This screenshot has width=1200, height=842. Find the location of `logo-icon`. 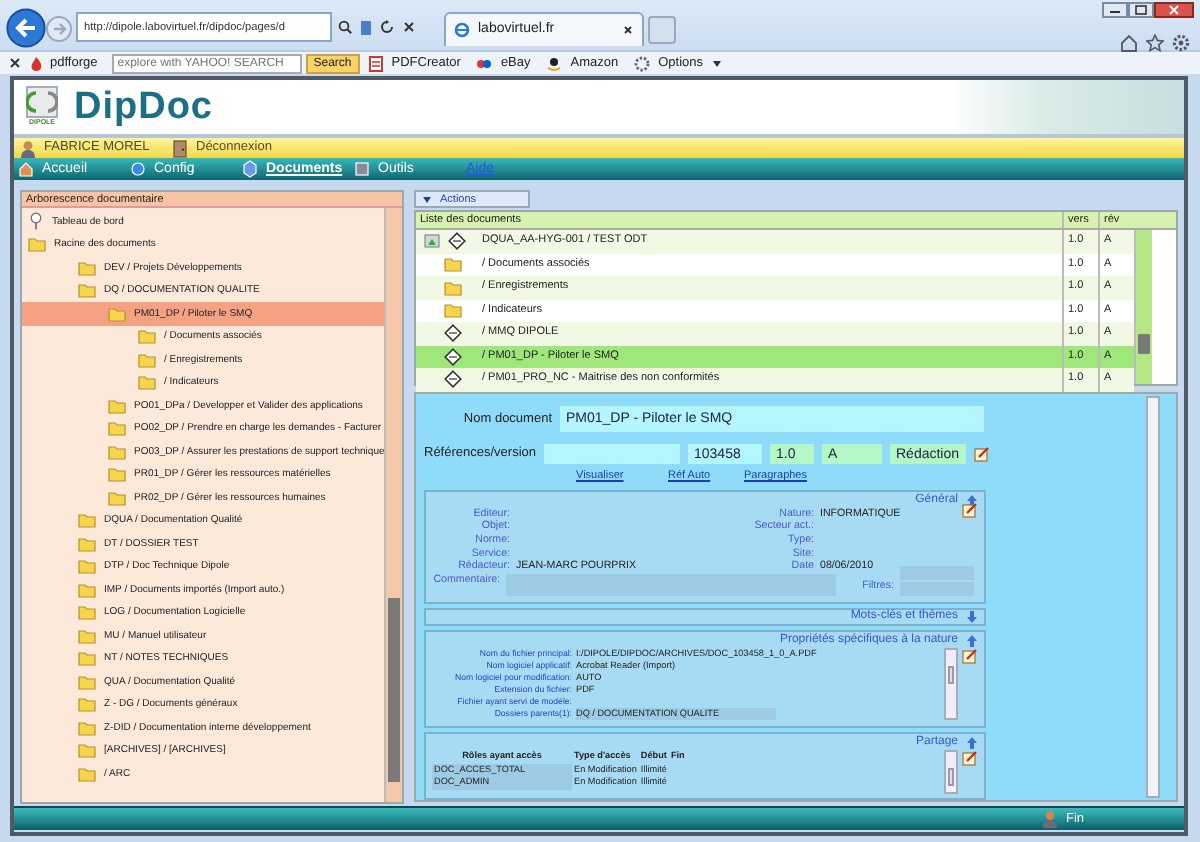

logo-icon is located at coordinates (42, 102).